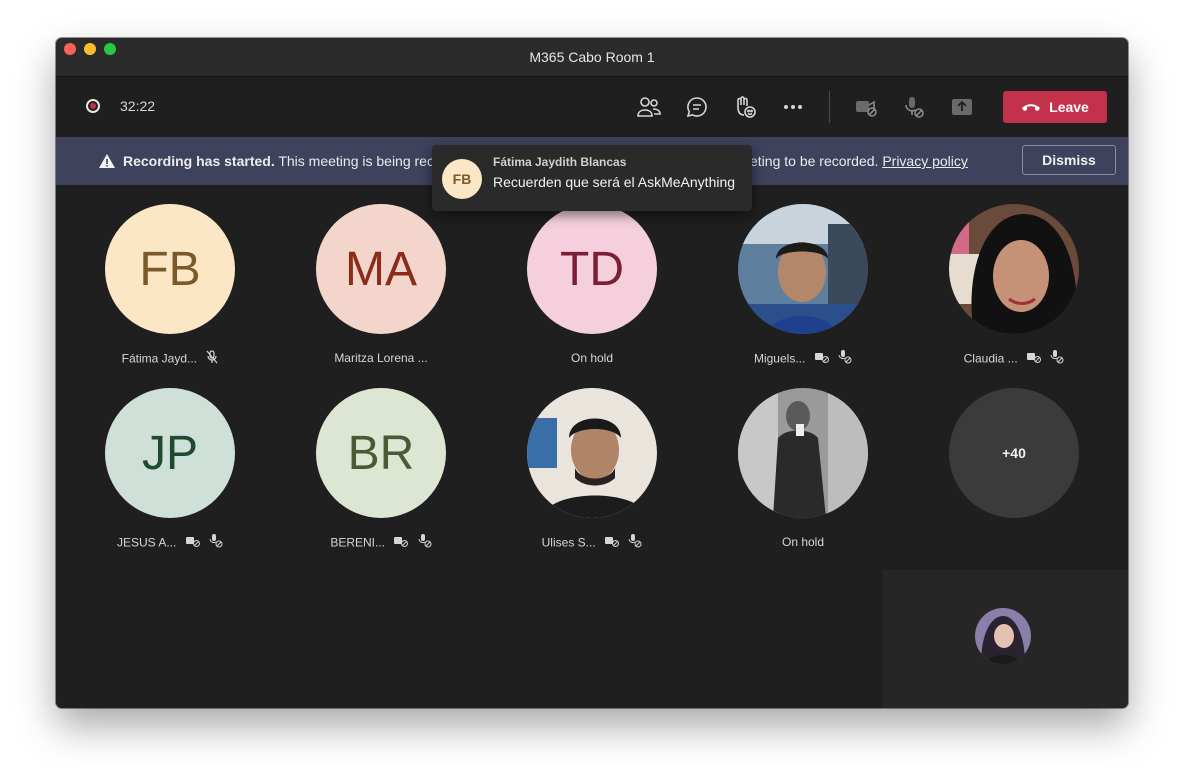 Image resolution: width=1184 pixels, height=782 pixels. What do you see at coordinates (592, 107) in the screenshot?
I see `meeting-toolbar: 32:22 Leave` at bounding box center [592, 107].